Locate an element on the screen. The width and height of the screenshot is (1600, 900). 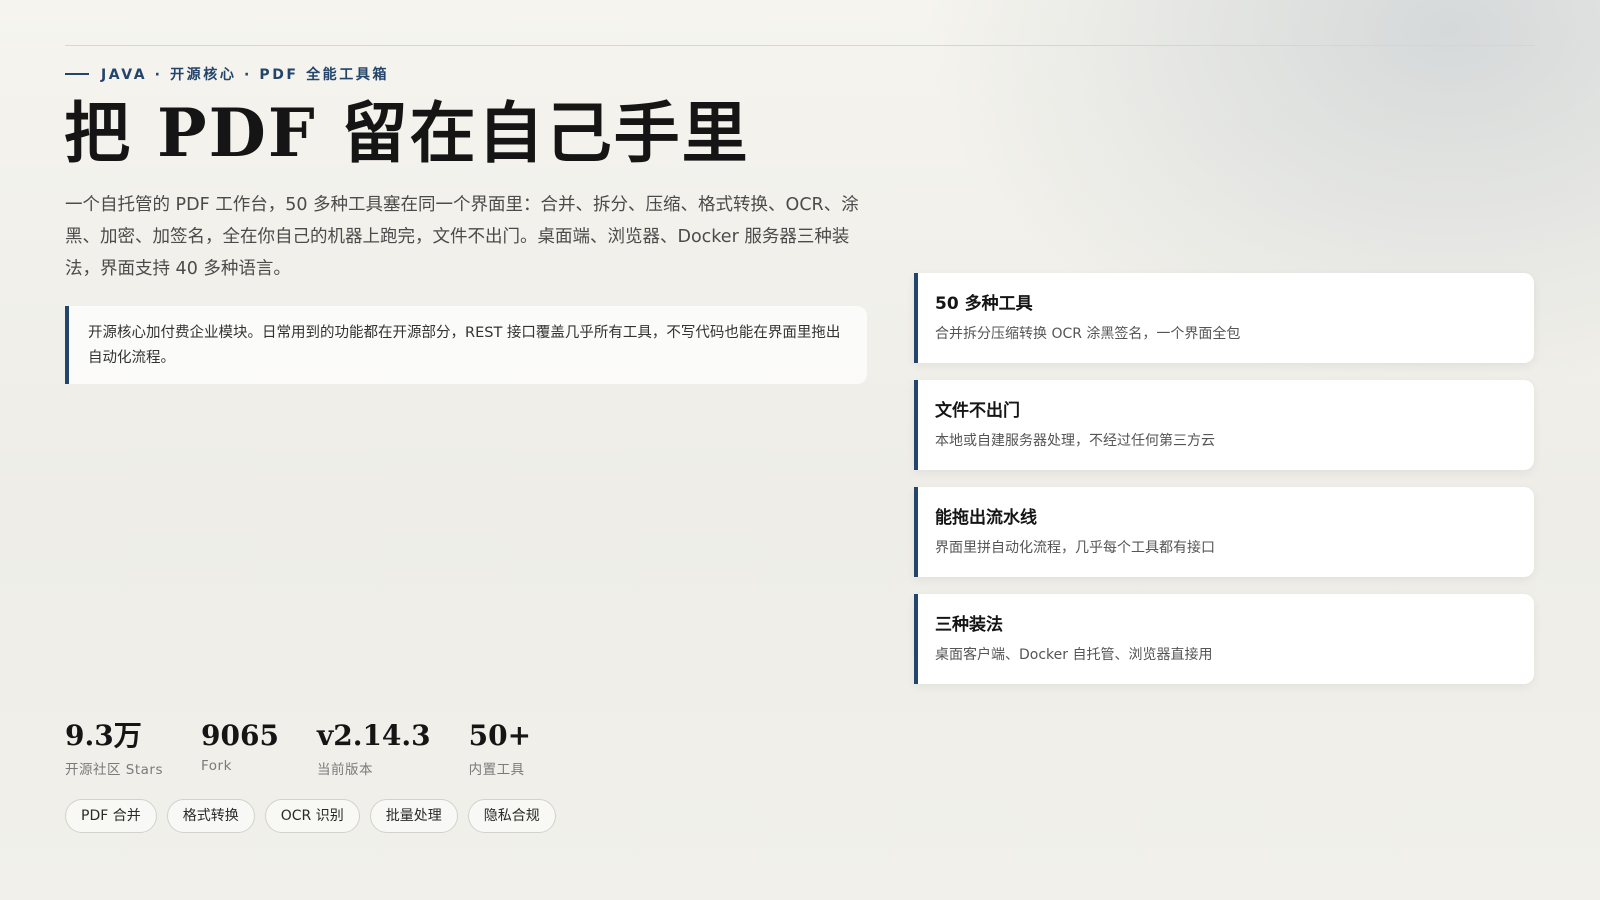
tag-list: PDF 合并 格式转换 OCR 识别 批量处理 隐私合规 is located at coordinates (315, 816).